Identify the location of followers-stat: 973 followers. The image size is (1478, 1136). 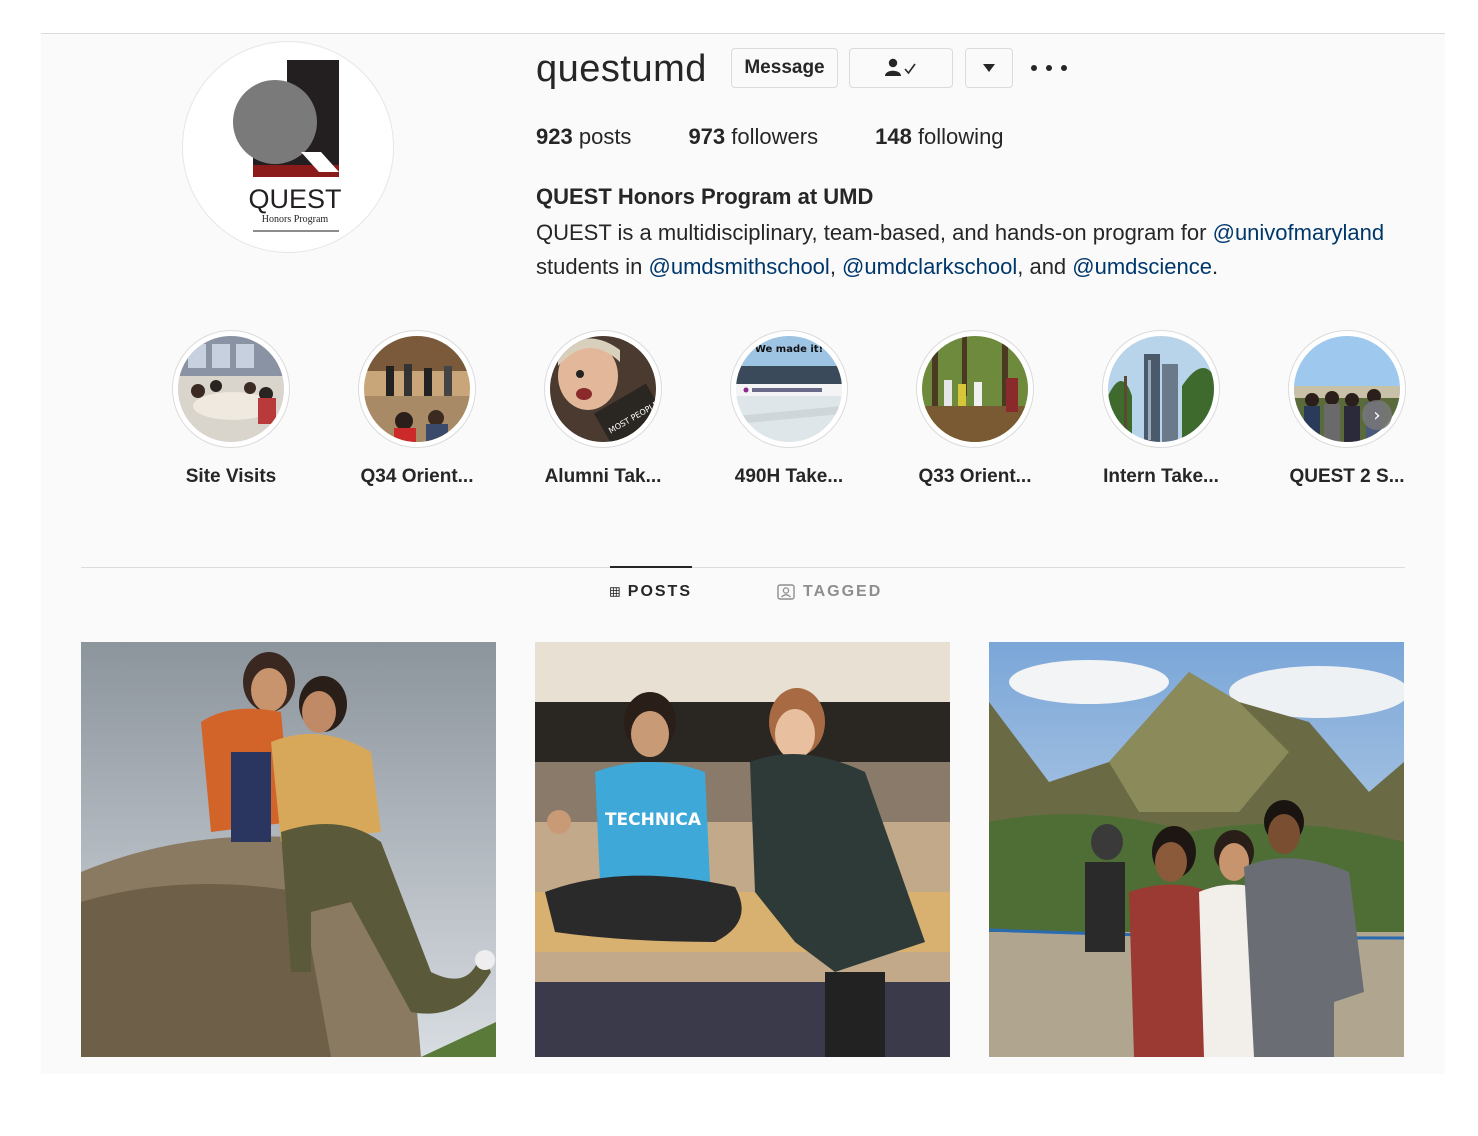
(753, 137).